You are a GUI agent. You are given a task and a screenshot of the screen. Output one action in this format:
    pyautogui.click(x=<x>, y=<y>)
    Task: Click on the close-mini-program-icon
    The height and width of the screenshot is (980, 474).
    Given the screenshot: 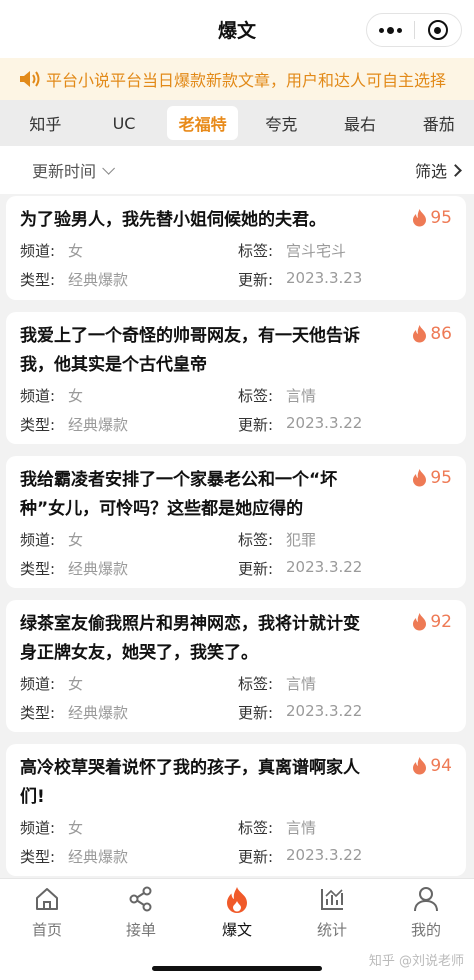 What is the action you would take?
    pyautogui.click(x=438, y=30)
    